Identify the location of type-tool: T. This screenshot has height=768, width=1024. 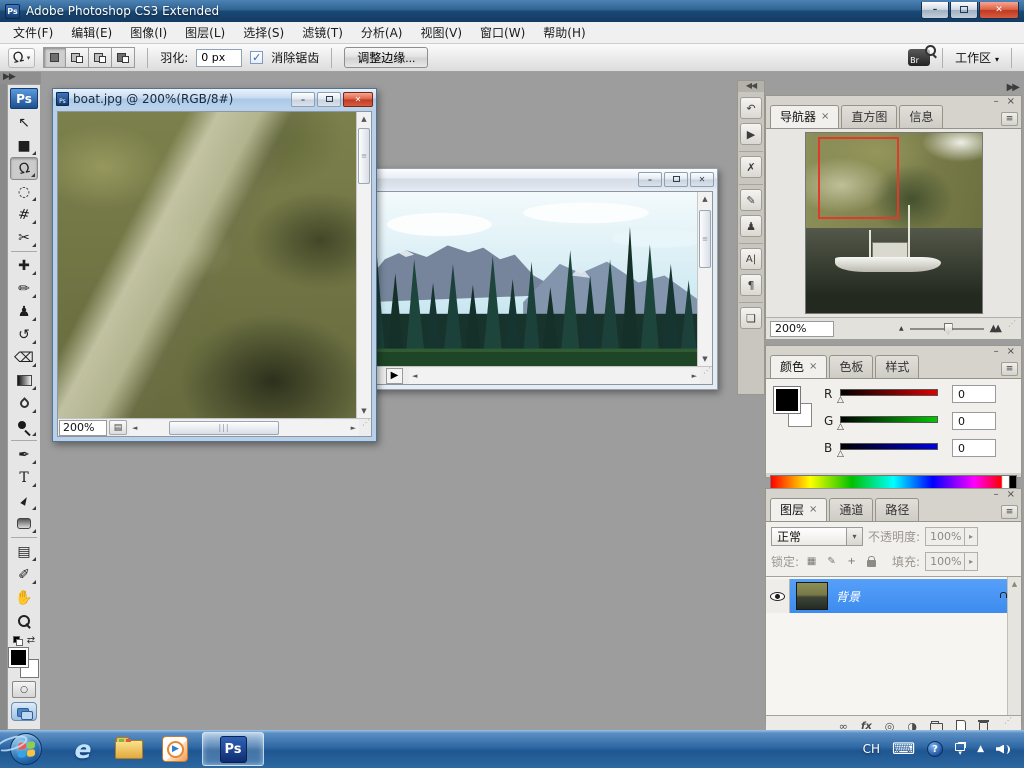
(24, 477).